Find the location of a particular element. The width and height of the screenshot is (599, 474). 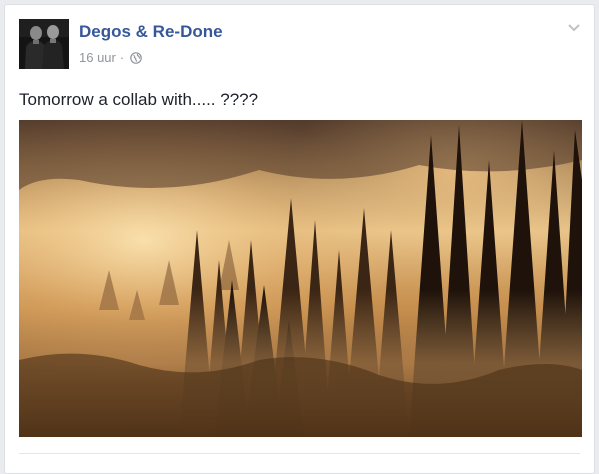

page-name-link: Degos & Re-Done is located at coordinates (151, 32).